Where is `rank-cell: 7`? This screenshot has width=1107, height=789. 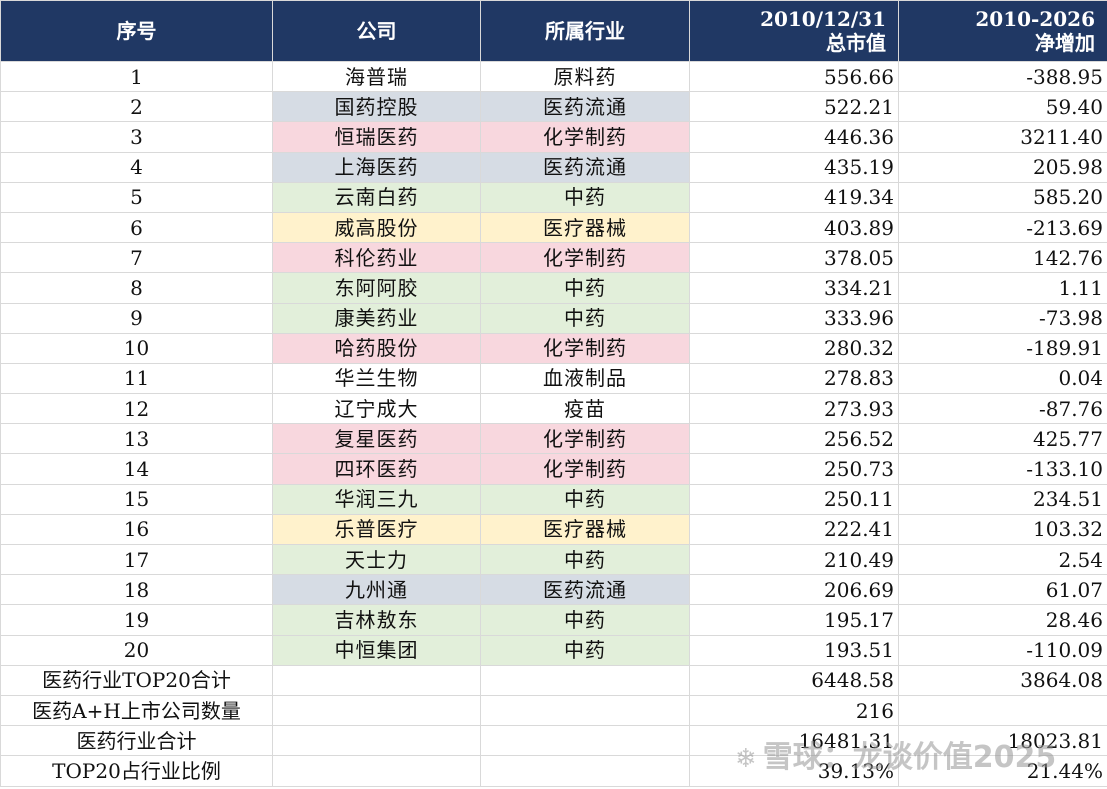
rank-cell: 7 is located at coordinates (136, 258).